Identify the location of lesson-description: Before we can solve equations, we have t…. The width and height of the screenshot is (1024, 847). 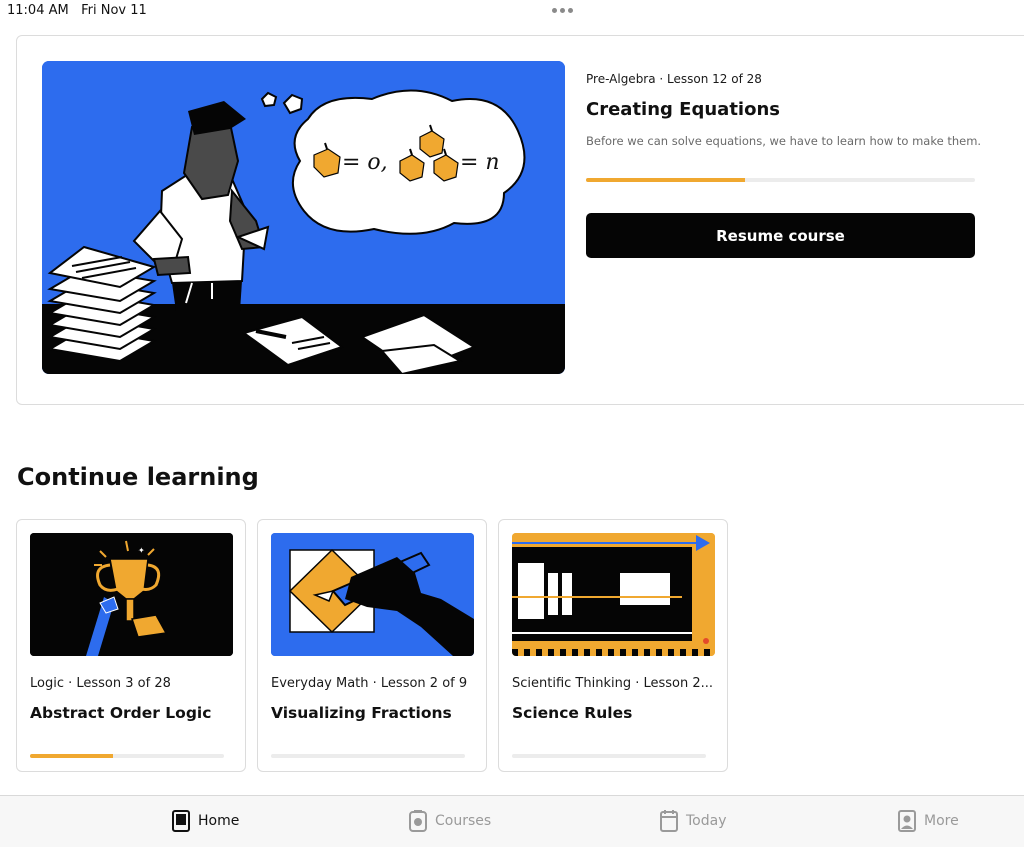
(784, 141).